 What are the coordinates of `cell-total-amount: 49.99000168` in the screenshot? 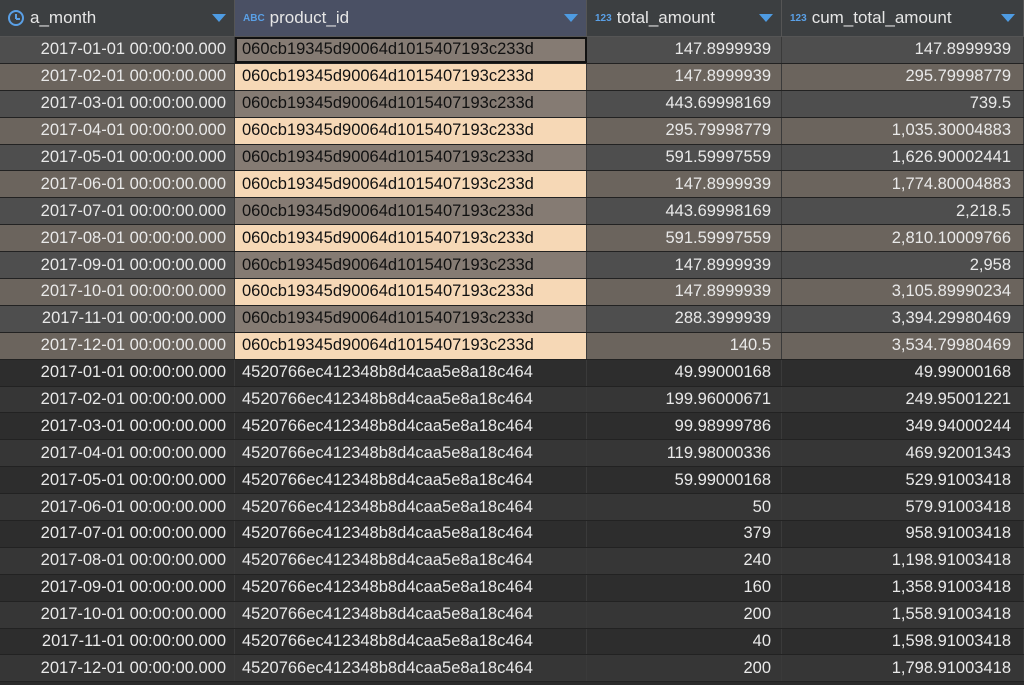 It's located at (684, 372).